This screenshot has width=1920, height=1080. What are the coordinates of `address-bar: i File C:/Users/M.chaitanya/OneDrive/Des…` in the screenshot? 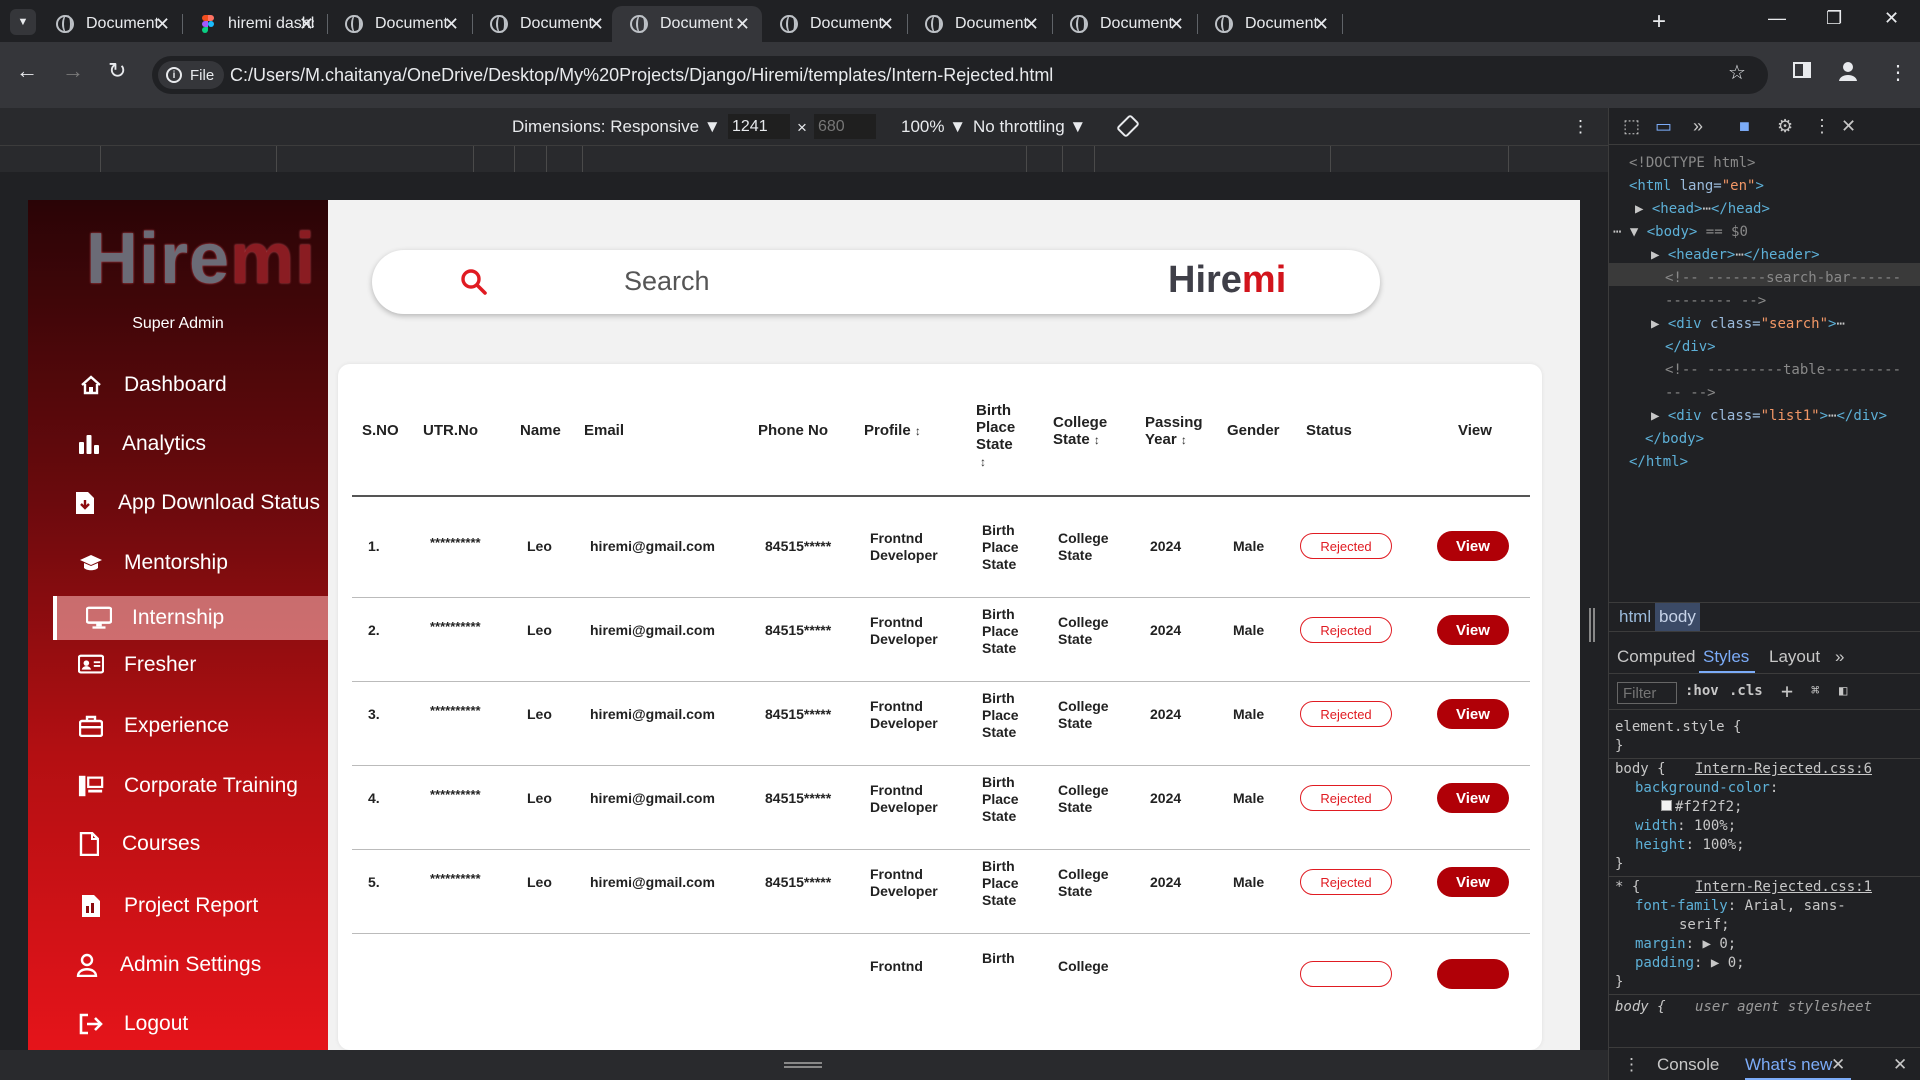 It's located at (960, 75).